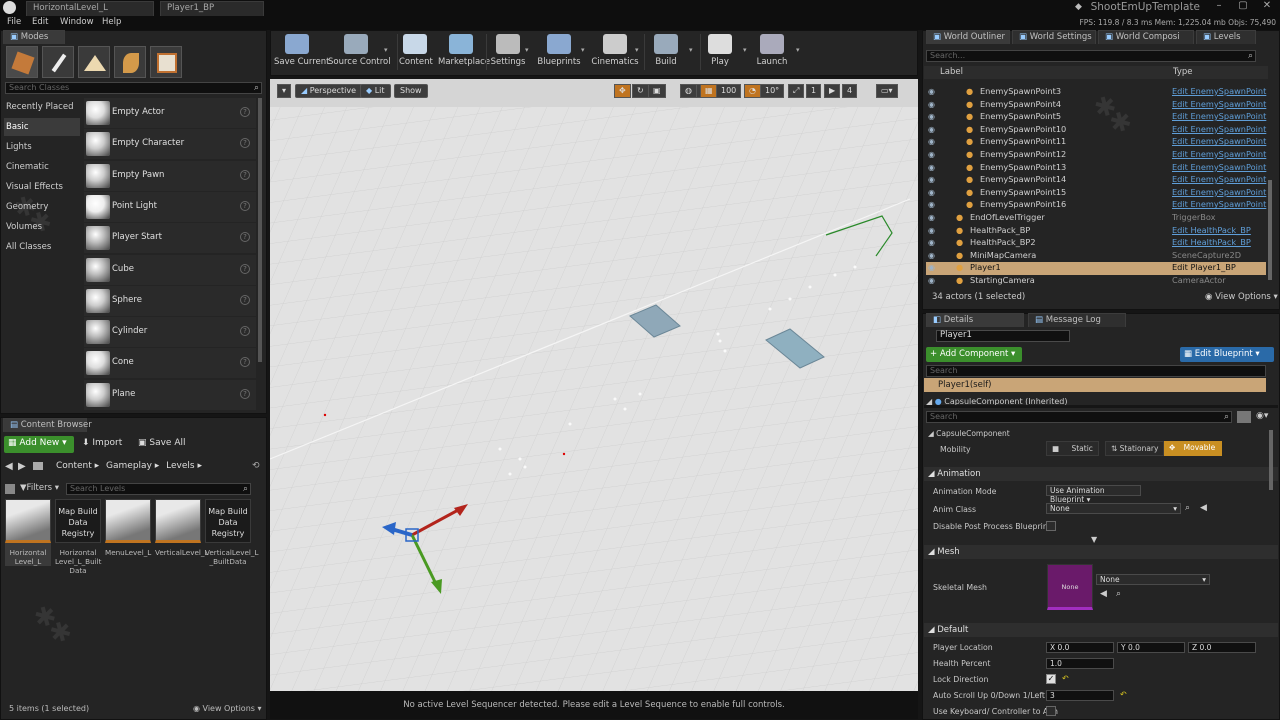  Describe the element at coordinates (1095, 385) in the screenshot. I see `component-player1-self: Player1(self)` at that location.